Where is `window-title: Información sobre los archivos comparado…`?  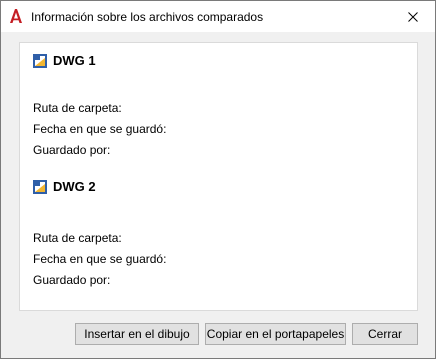
window-title: Información sobre los archivos comparado… is located at coordinates (147, 17).